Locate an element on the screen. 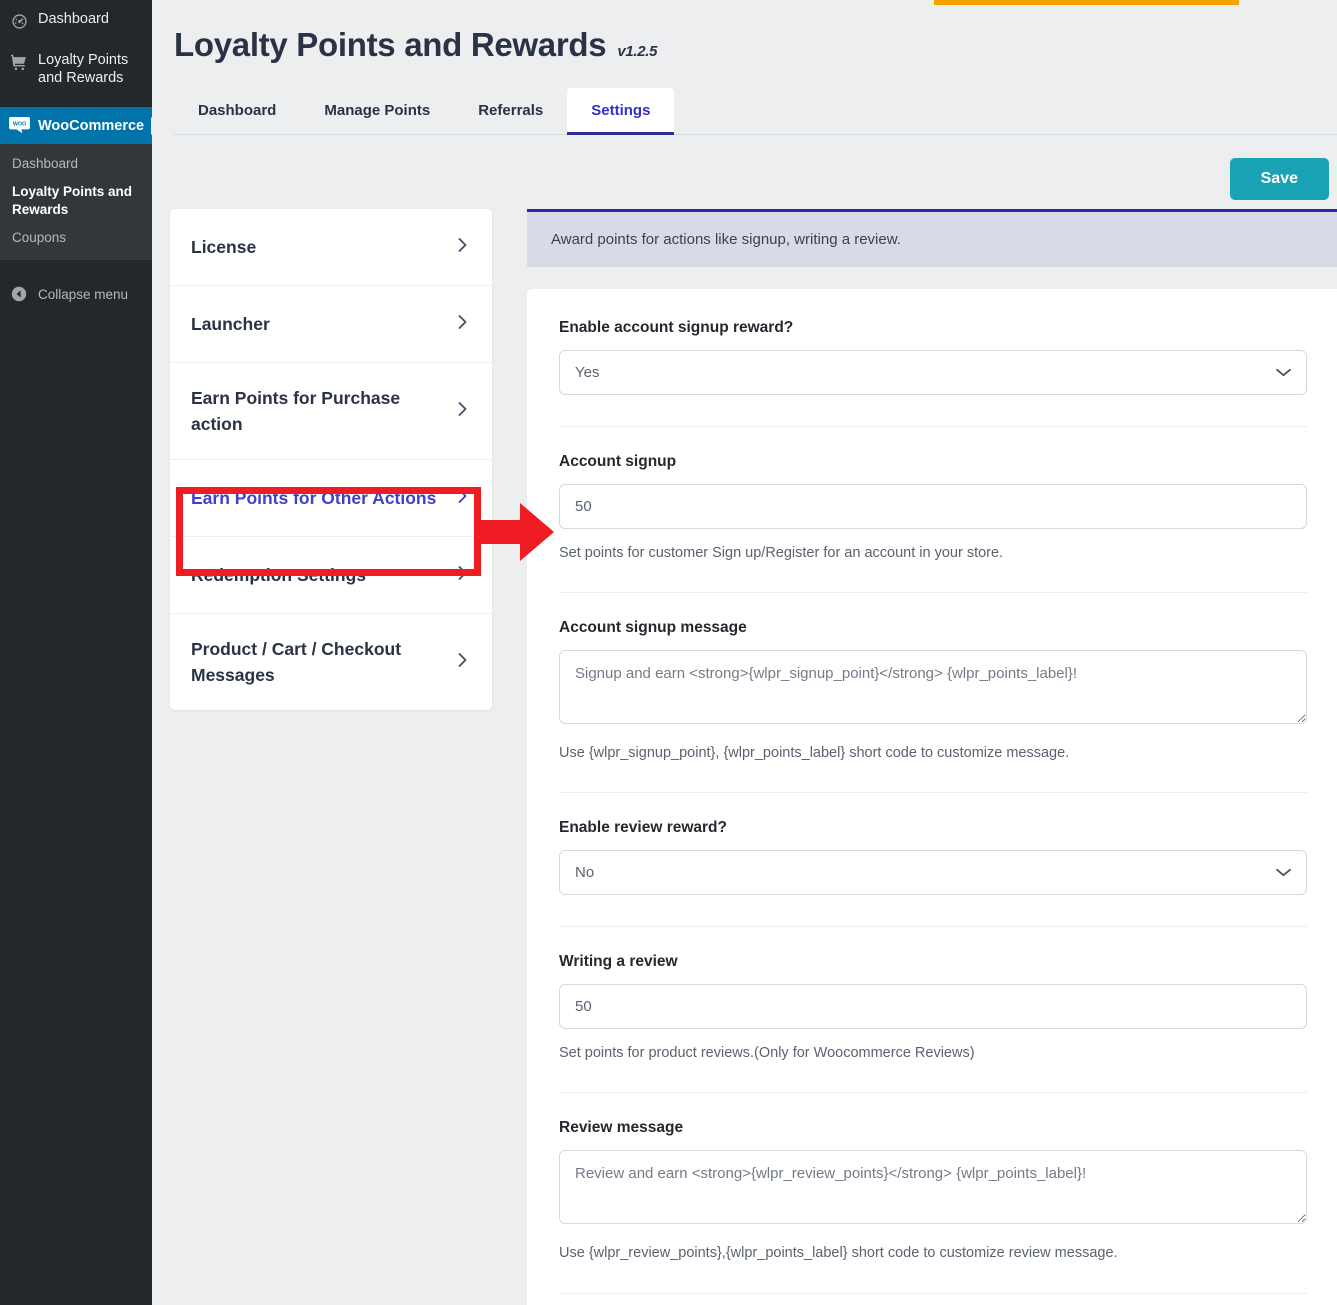 This screenshot has width=1337, height=1305. submenu-item-label: Dashboard is located at coordinates (45, 163).